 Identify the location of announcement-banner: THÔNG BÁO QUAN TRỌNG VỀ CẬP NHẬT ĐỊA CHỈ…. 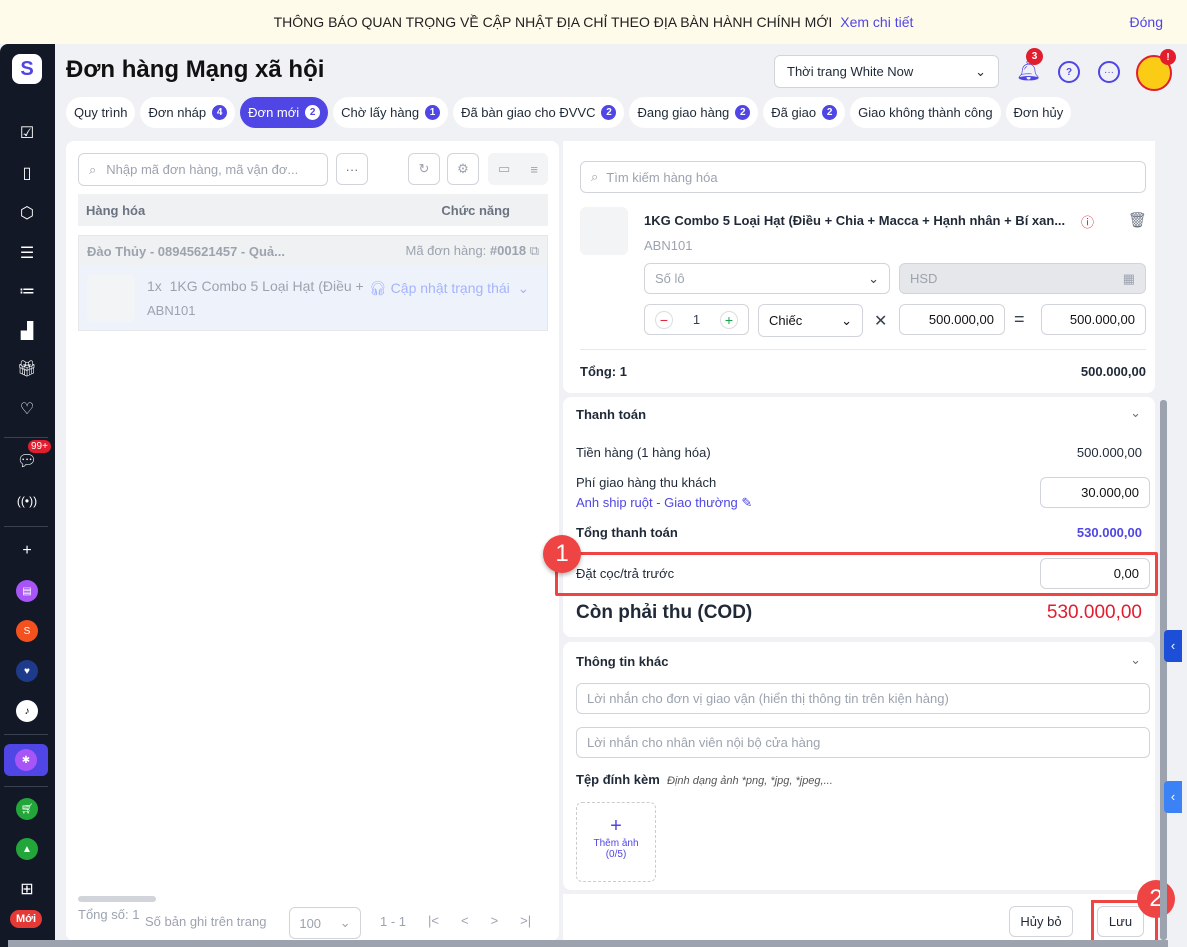
(593, 22).